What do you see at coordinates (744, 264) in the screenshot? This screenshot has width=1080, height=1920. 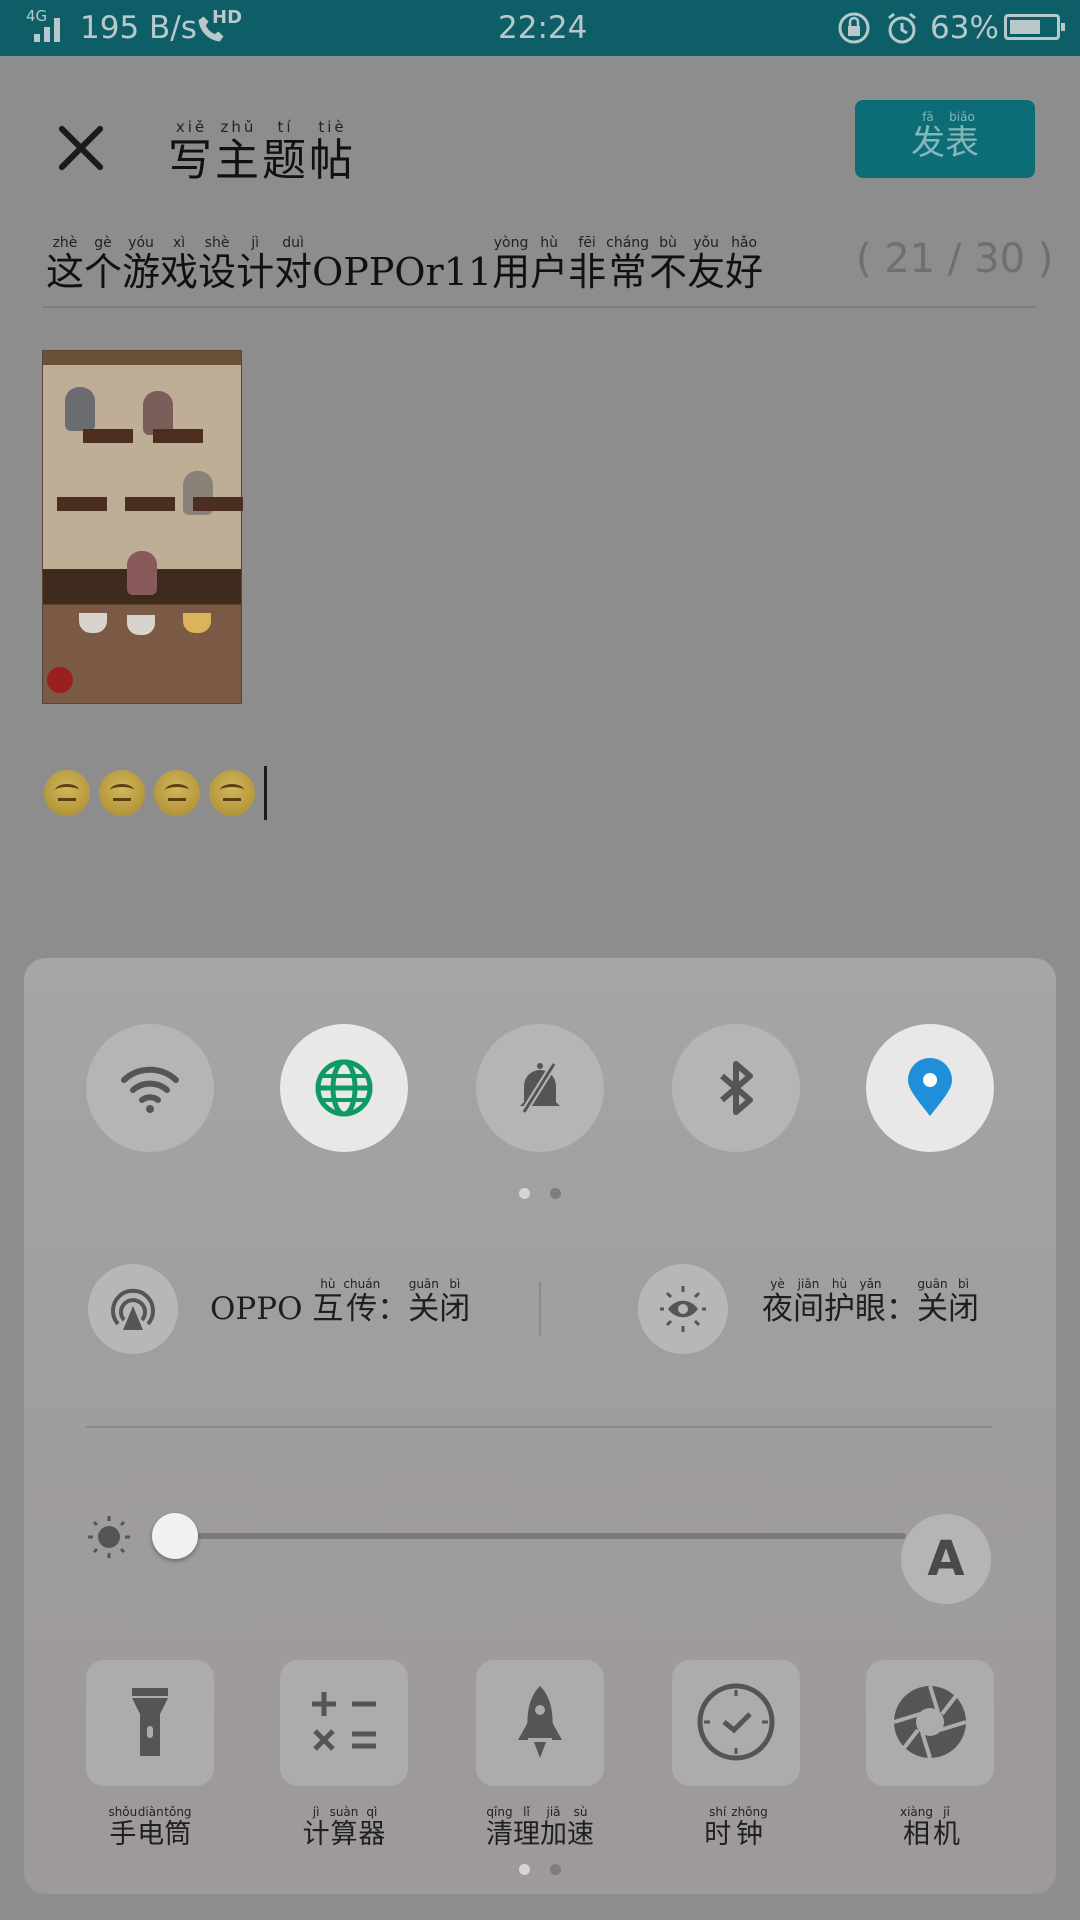 I see `ruby-char: 好hǎo` at bounding box center [744, 264].